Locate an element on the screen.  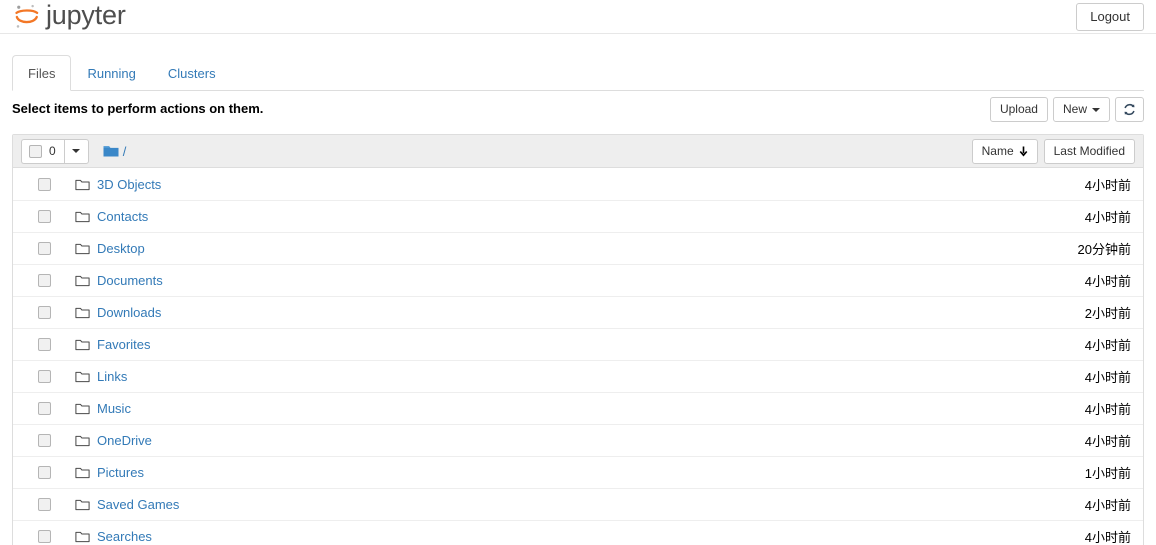
tab-files: Files is located at coordinates (42, 73).